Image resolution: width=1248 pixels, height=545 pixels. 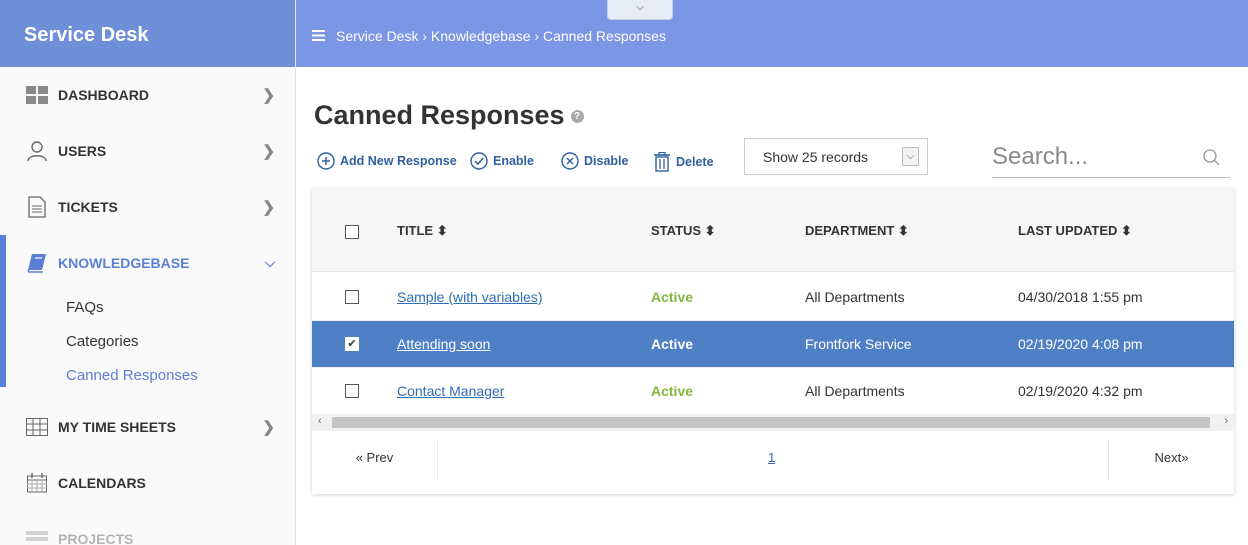 I want to click on sidebar-item-users: USERS ❯, so click(x=147, y=151).